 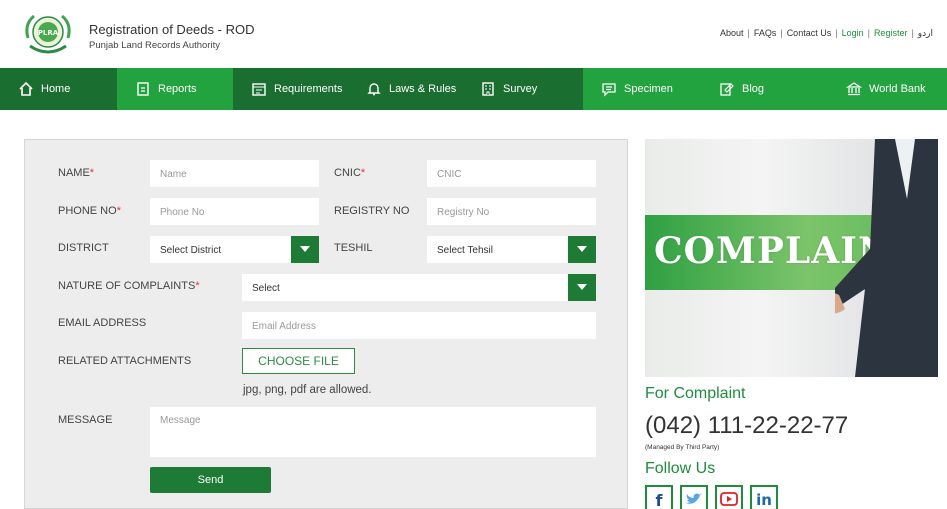 What do you see at coordinates (372, 211) in the screenshot?
I see `registry-label: REGISTRY NO` at bounding box center [372, 211].